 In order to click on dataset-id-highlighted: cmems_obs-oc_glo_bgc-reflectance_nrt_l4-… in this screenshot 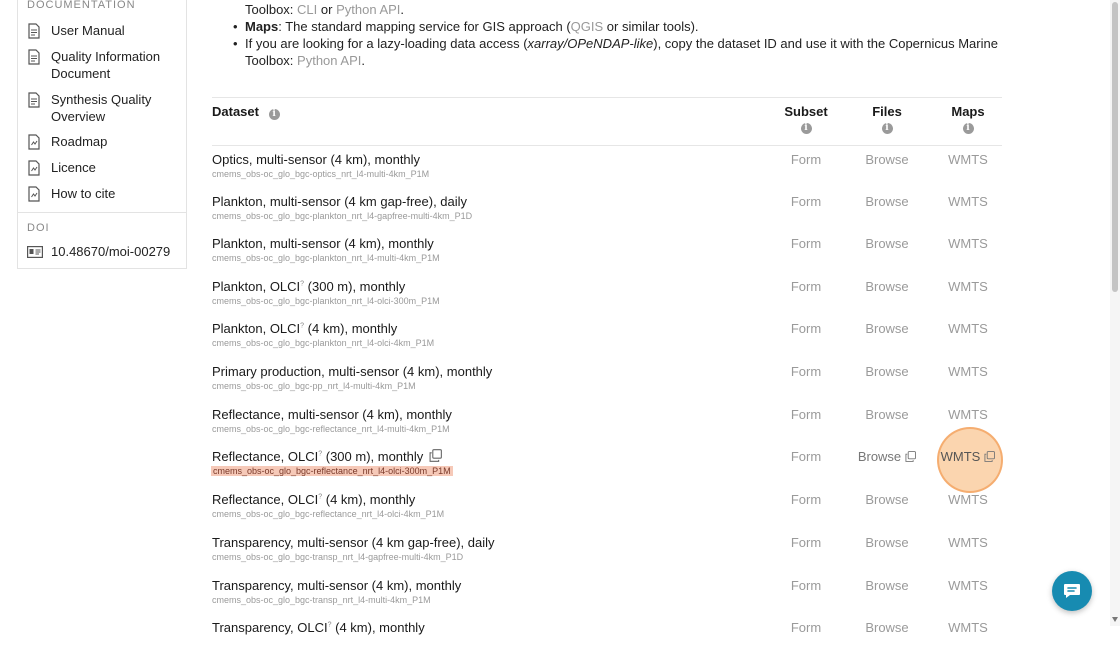, I will do `click(332, 471)`.